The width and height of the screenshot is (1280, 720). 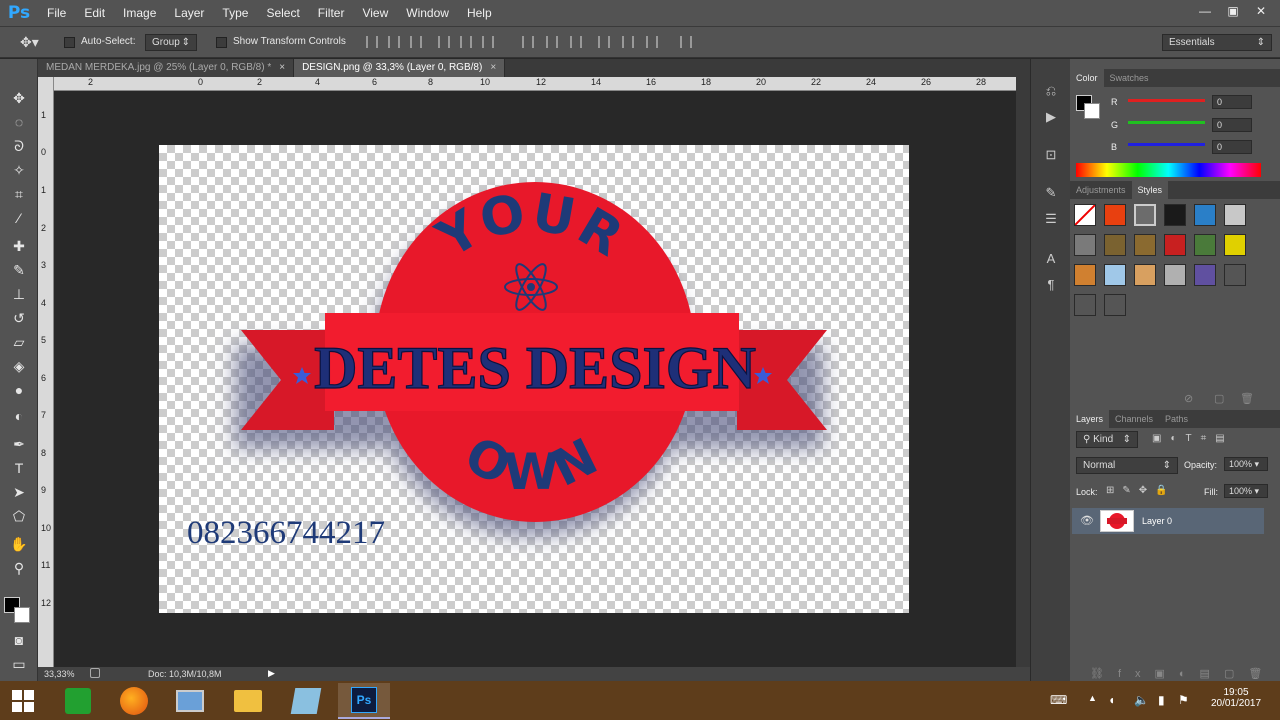 I want to click on battery-icon: ▮, so click(x=1161, y=700).